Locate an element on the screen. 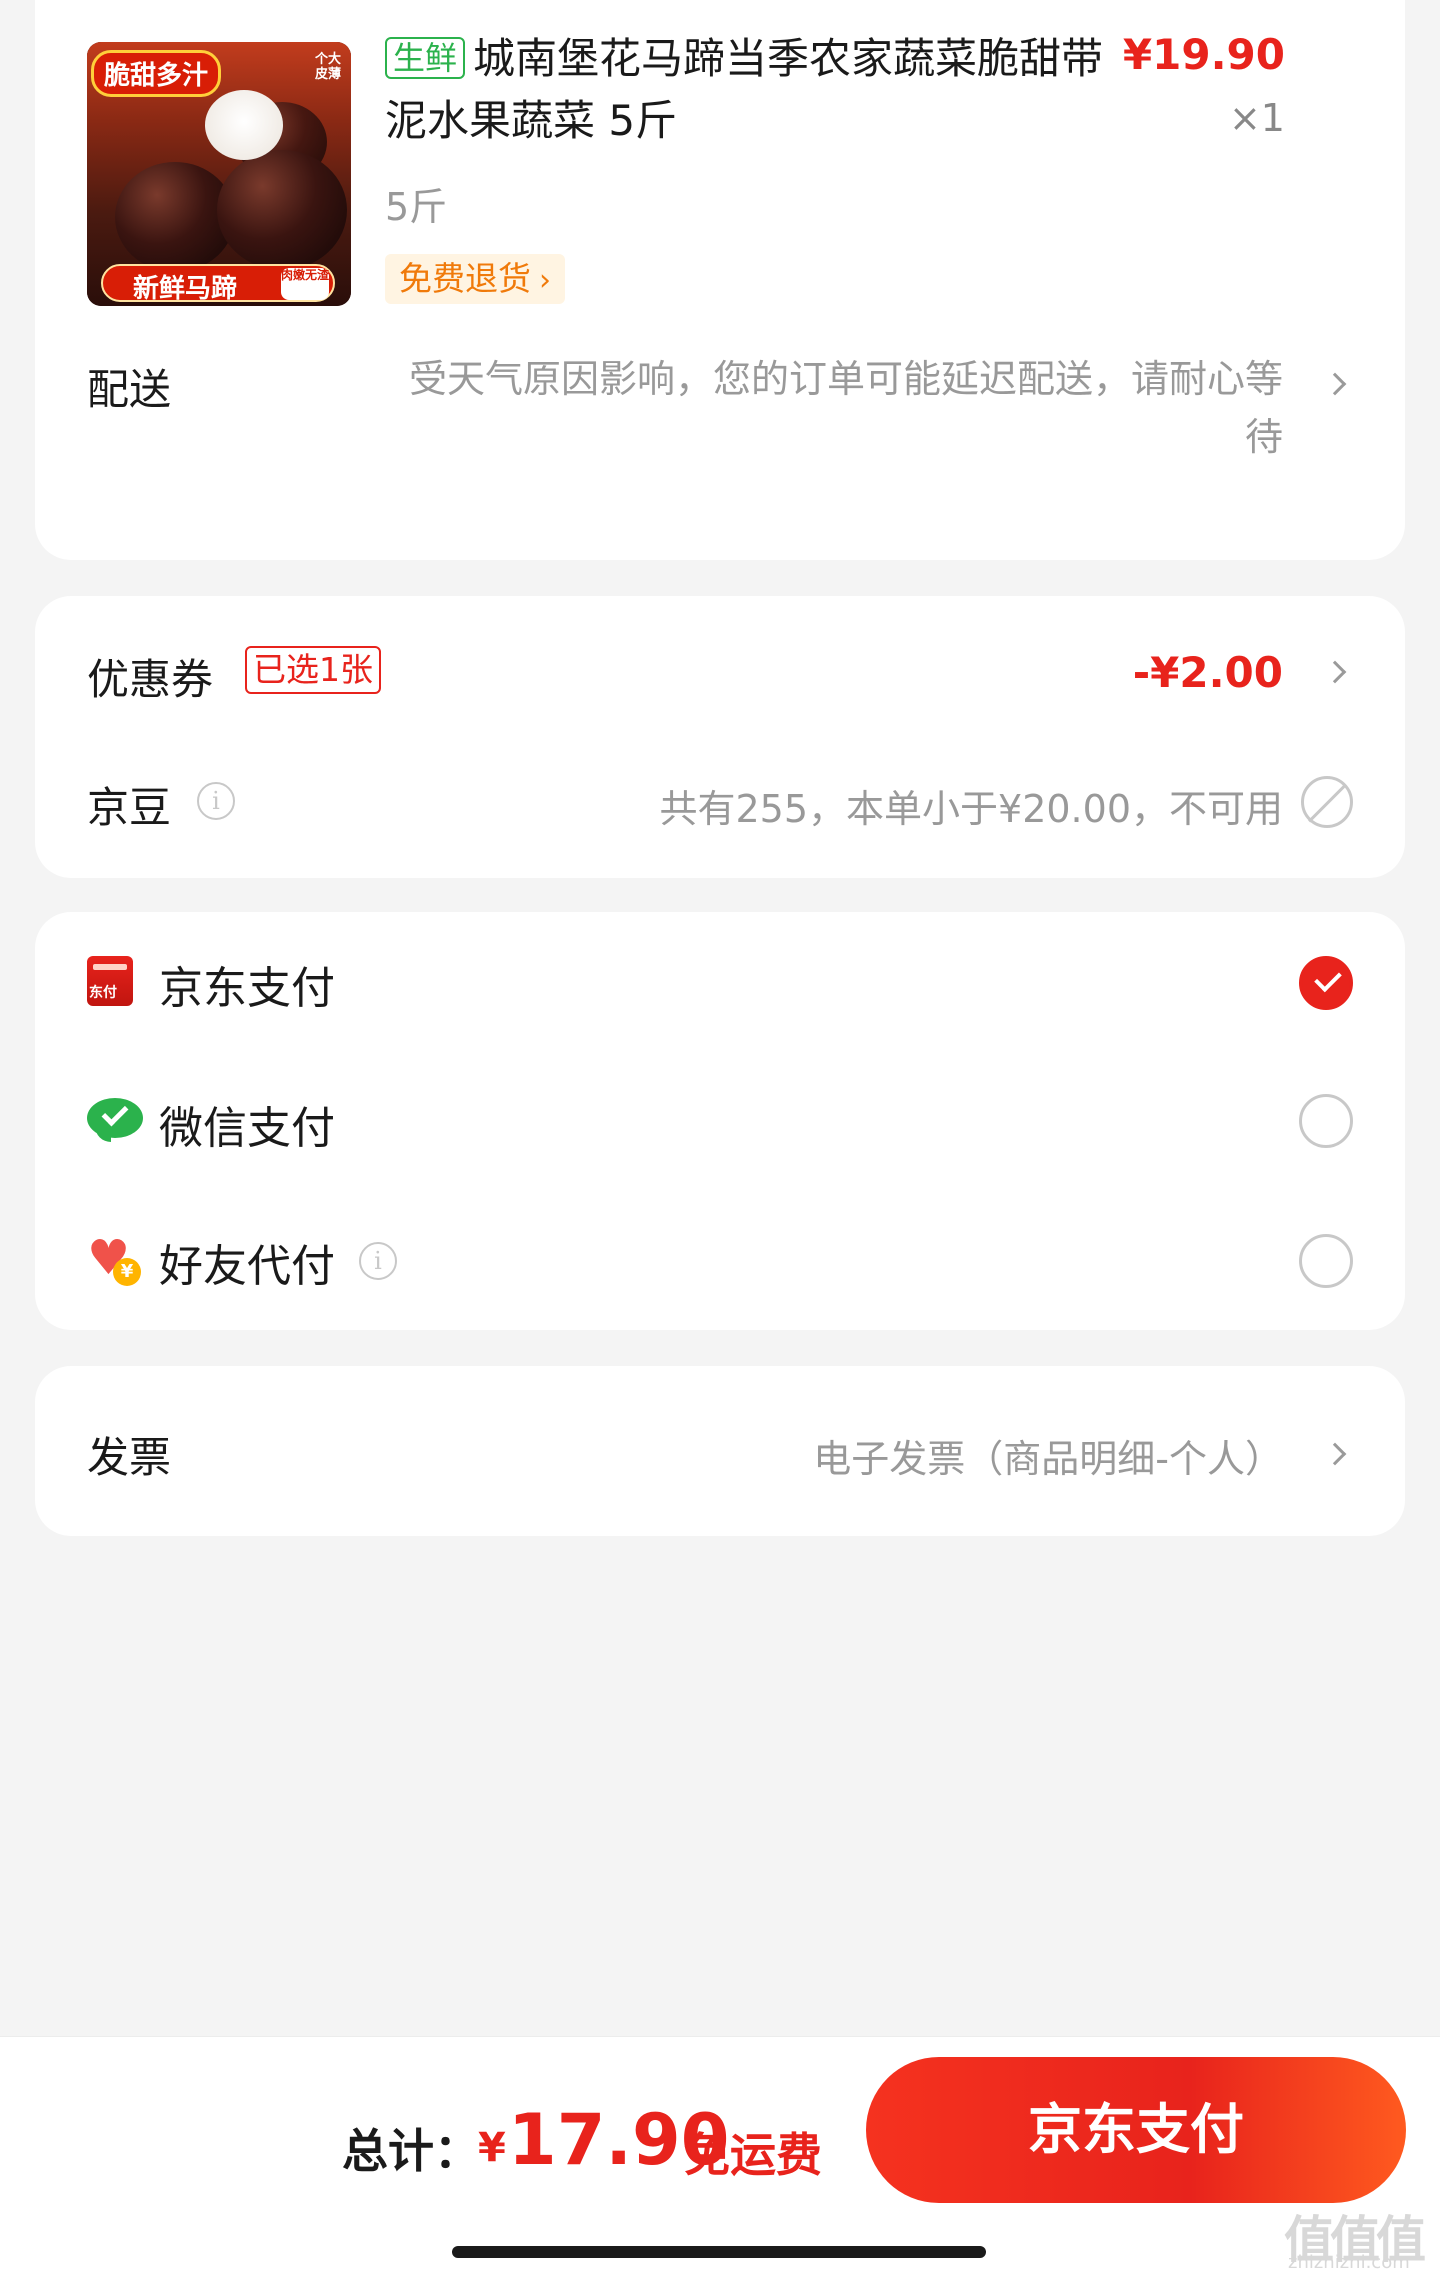  total-currency: ¥ is located at coordinates (492, 2148).